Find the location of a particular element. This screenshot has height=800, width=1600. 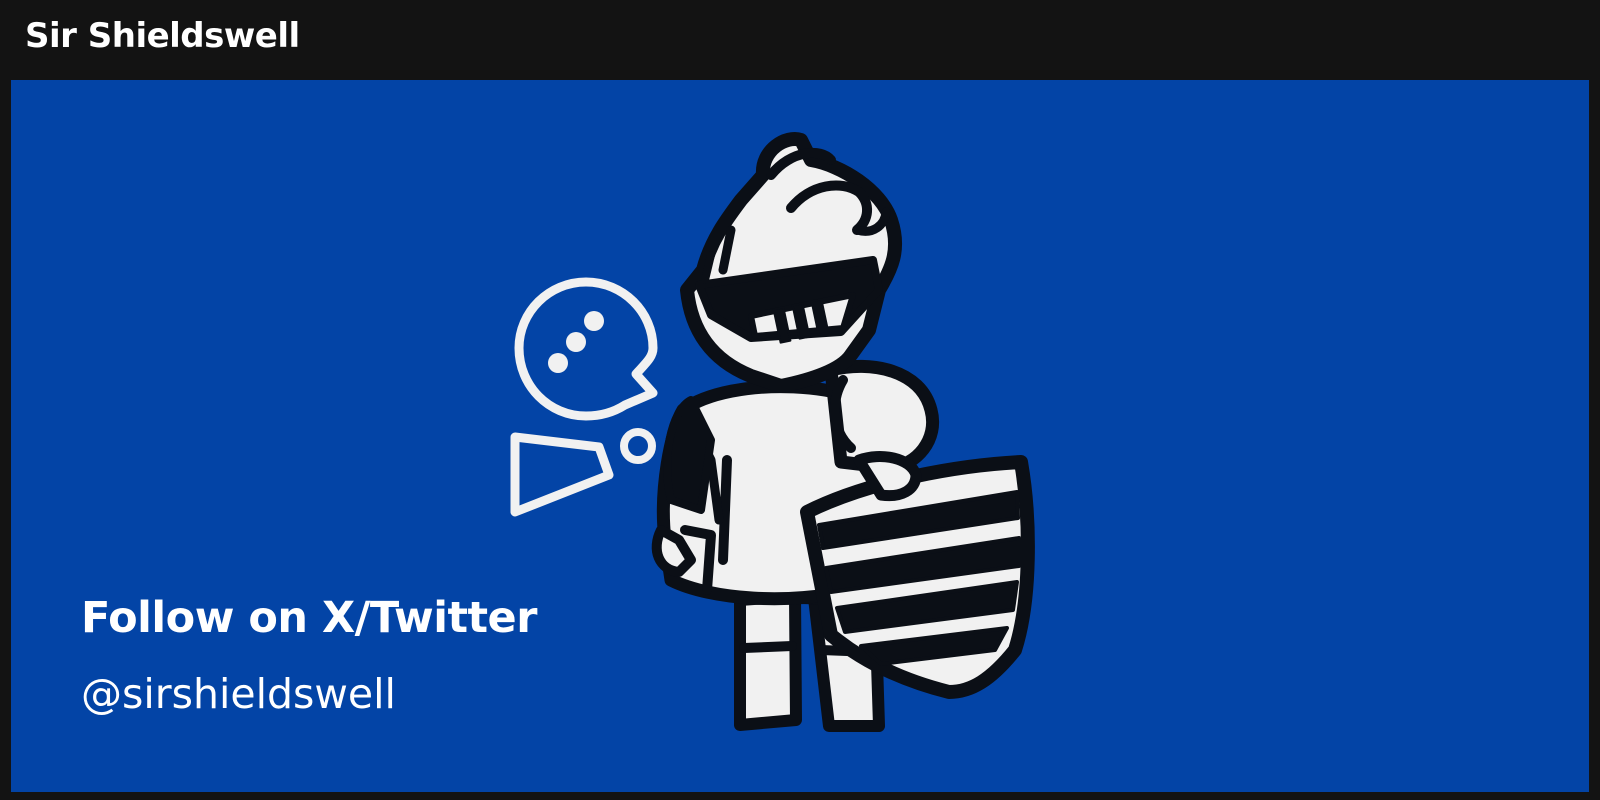

follow-heading: Follow on X/Twitter is located at coordinates (309, 618).